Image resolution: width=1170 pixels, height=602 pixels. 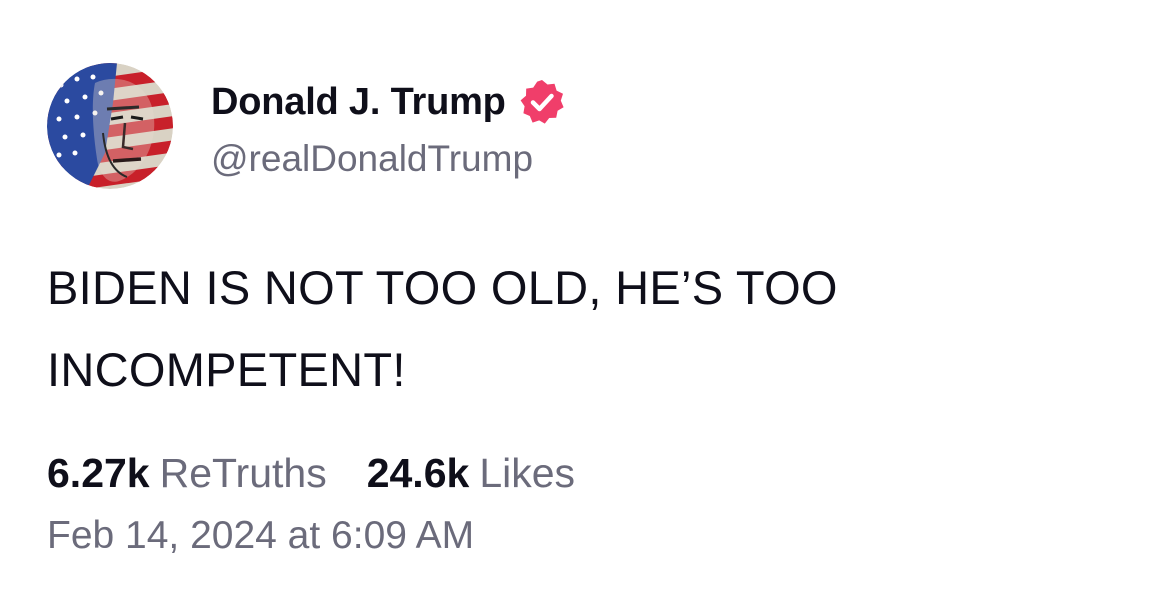 I want to click on retruths-count: 6.27k, so click(x=98, y=473).